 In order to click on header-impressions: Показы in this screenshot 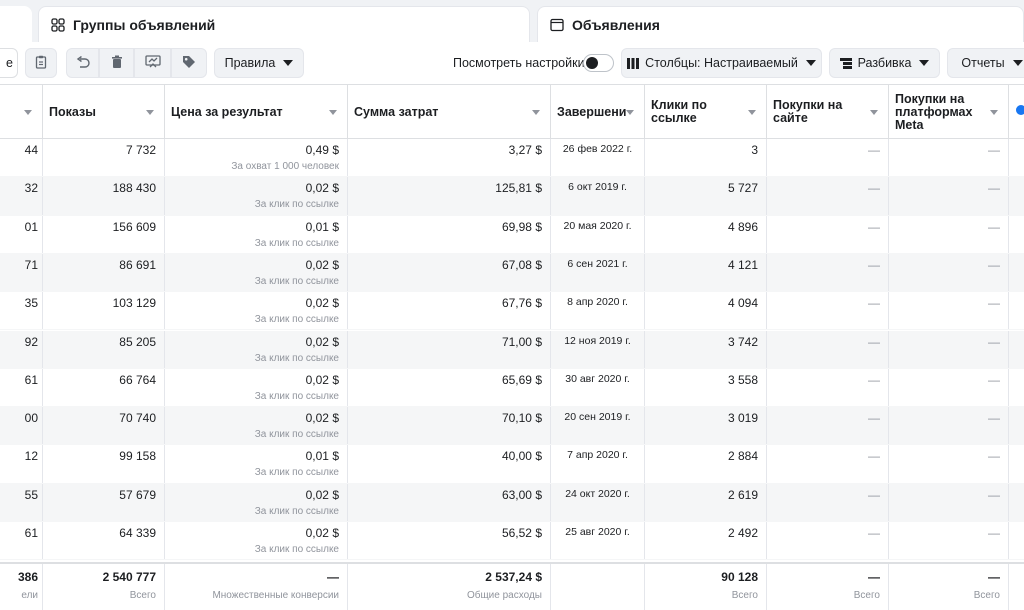, I will do `click(104, 112)`.